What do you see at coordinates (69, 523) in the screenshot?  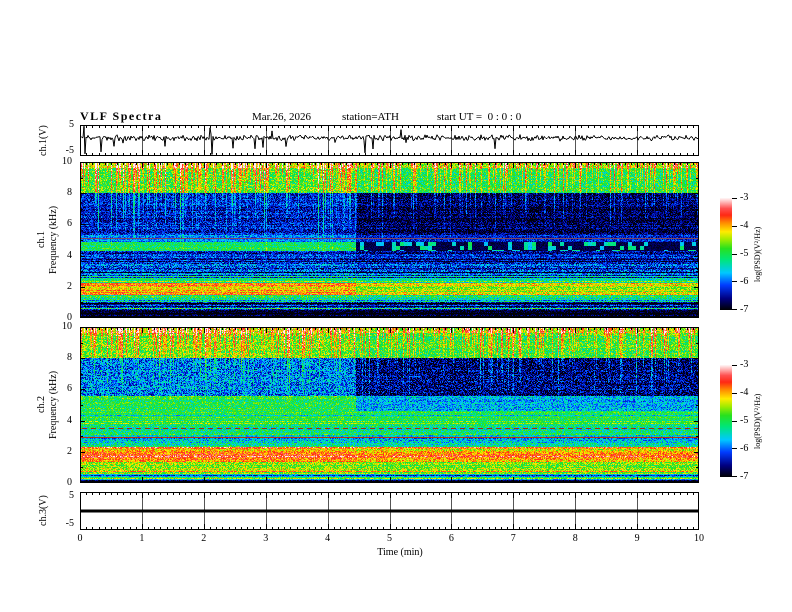 I see `ch3-wave-ymin-label: -5` at bounding box center [69, 523].